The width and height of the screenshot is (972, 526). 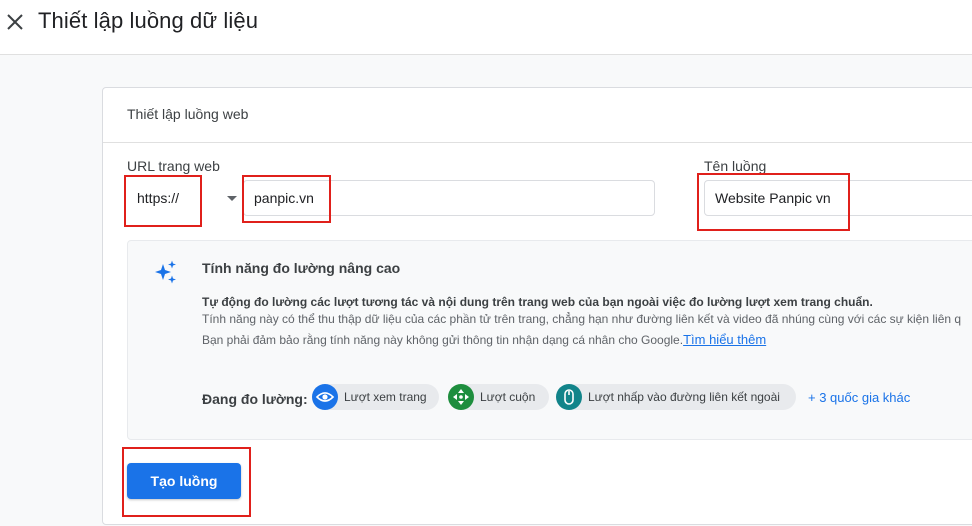 What do you see at coordinates (486, 27) in the screenshot?
I see `top-bar: Thiết lập luồng dữ liệu` at bounding box center [486, 27].